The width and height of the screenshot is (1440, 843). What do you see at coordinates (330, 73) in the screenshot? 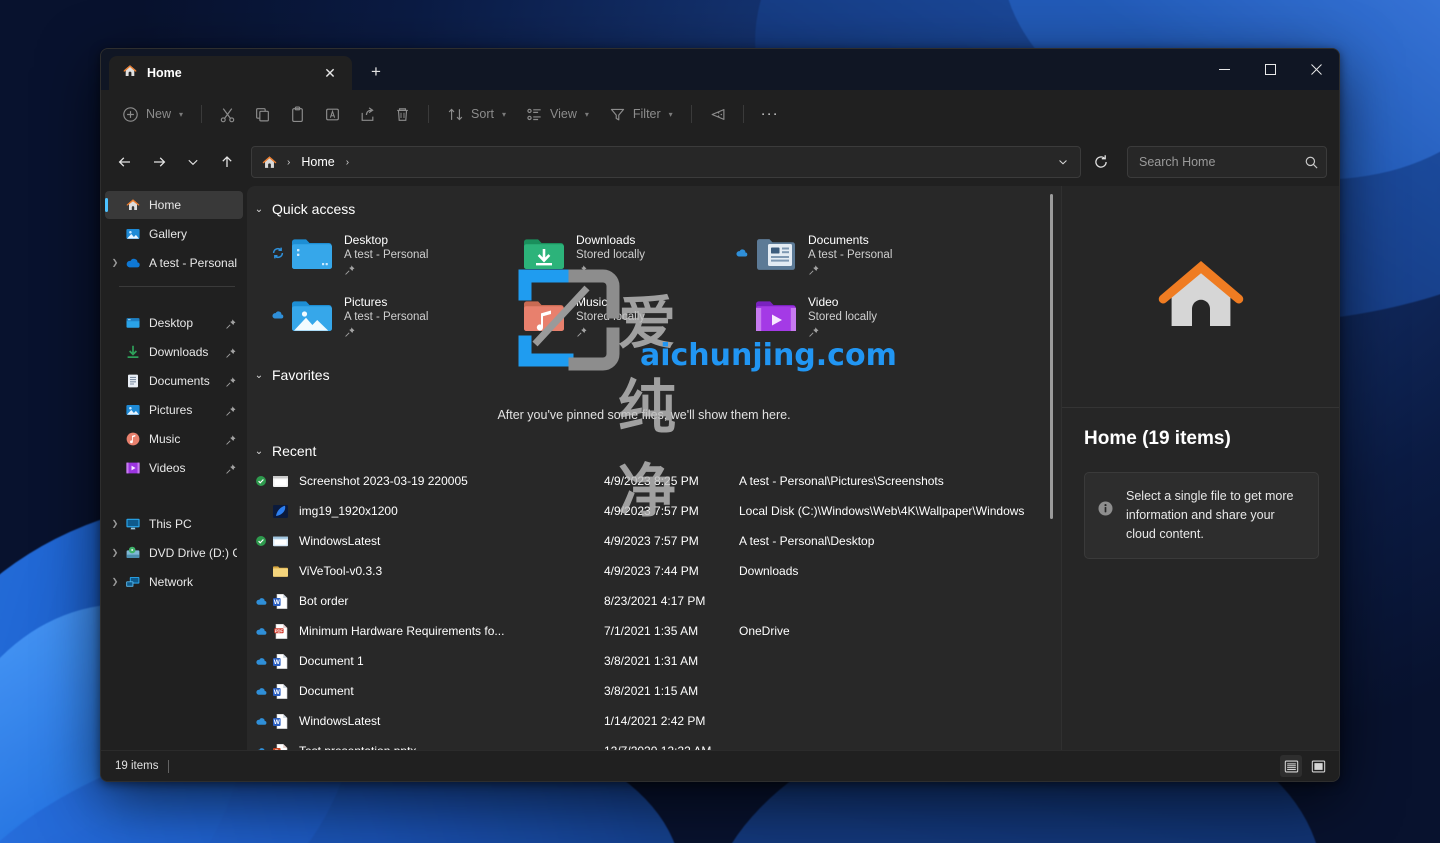
I see `close-icon: ✕` at bounding box center [330, 73].